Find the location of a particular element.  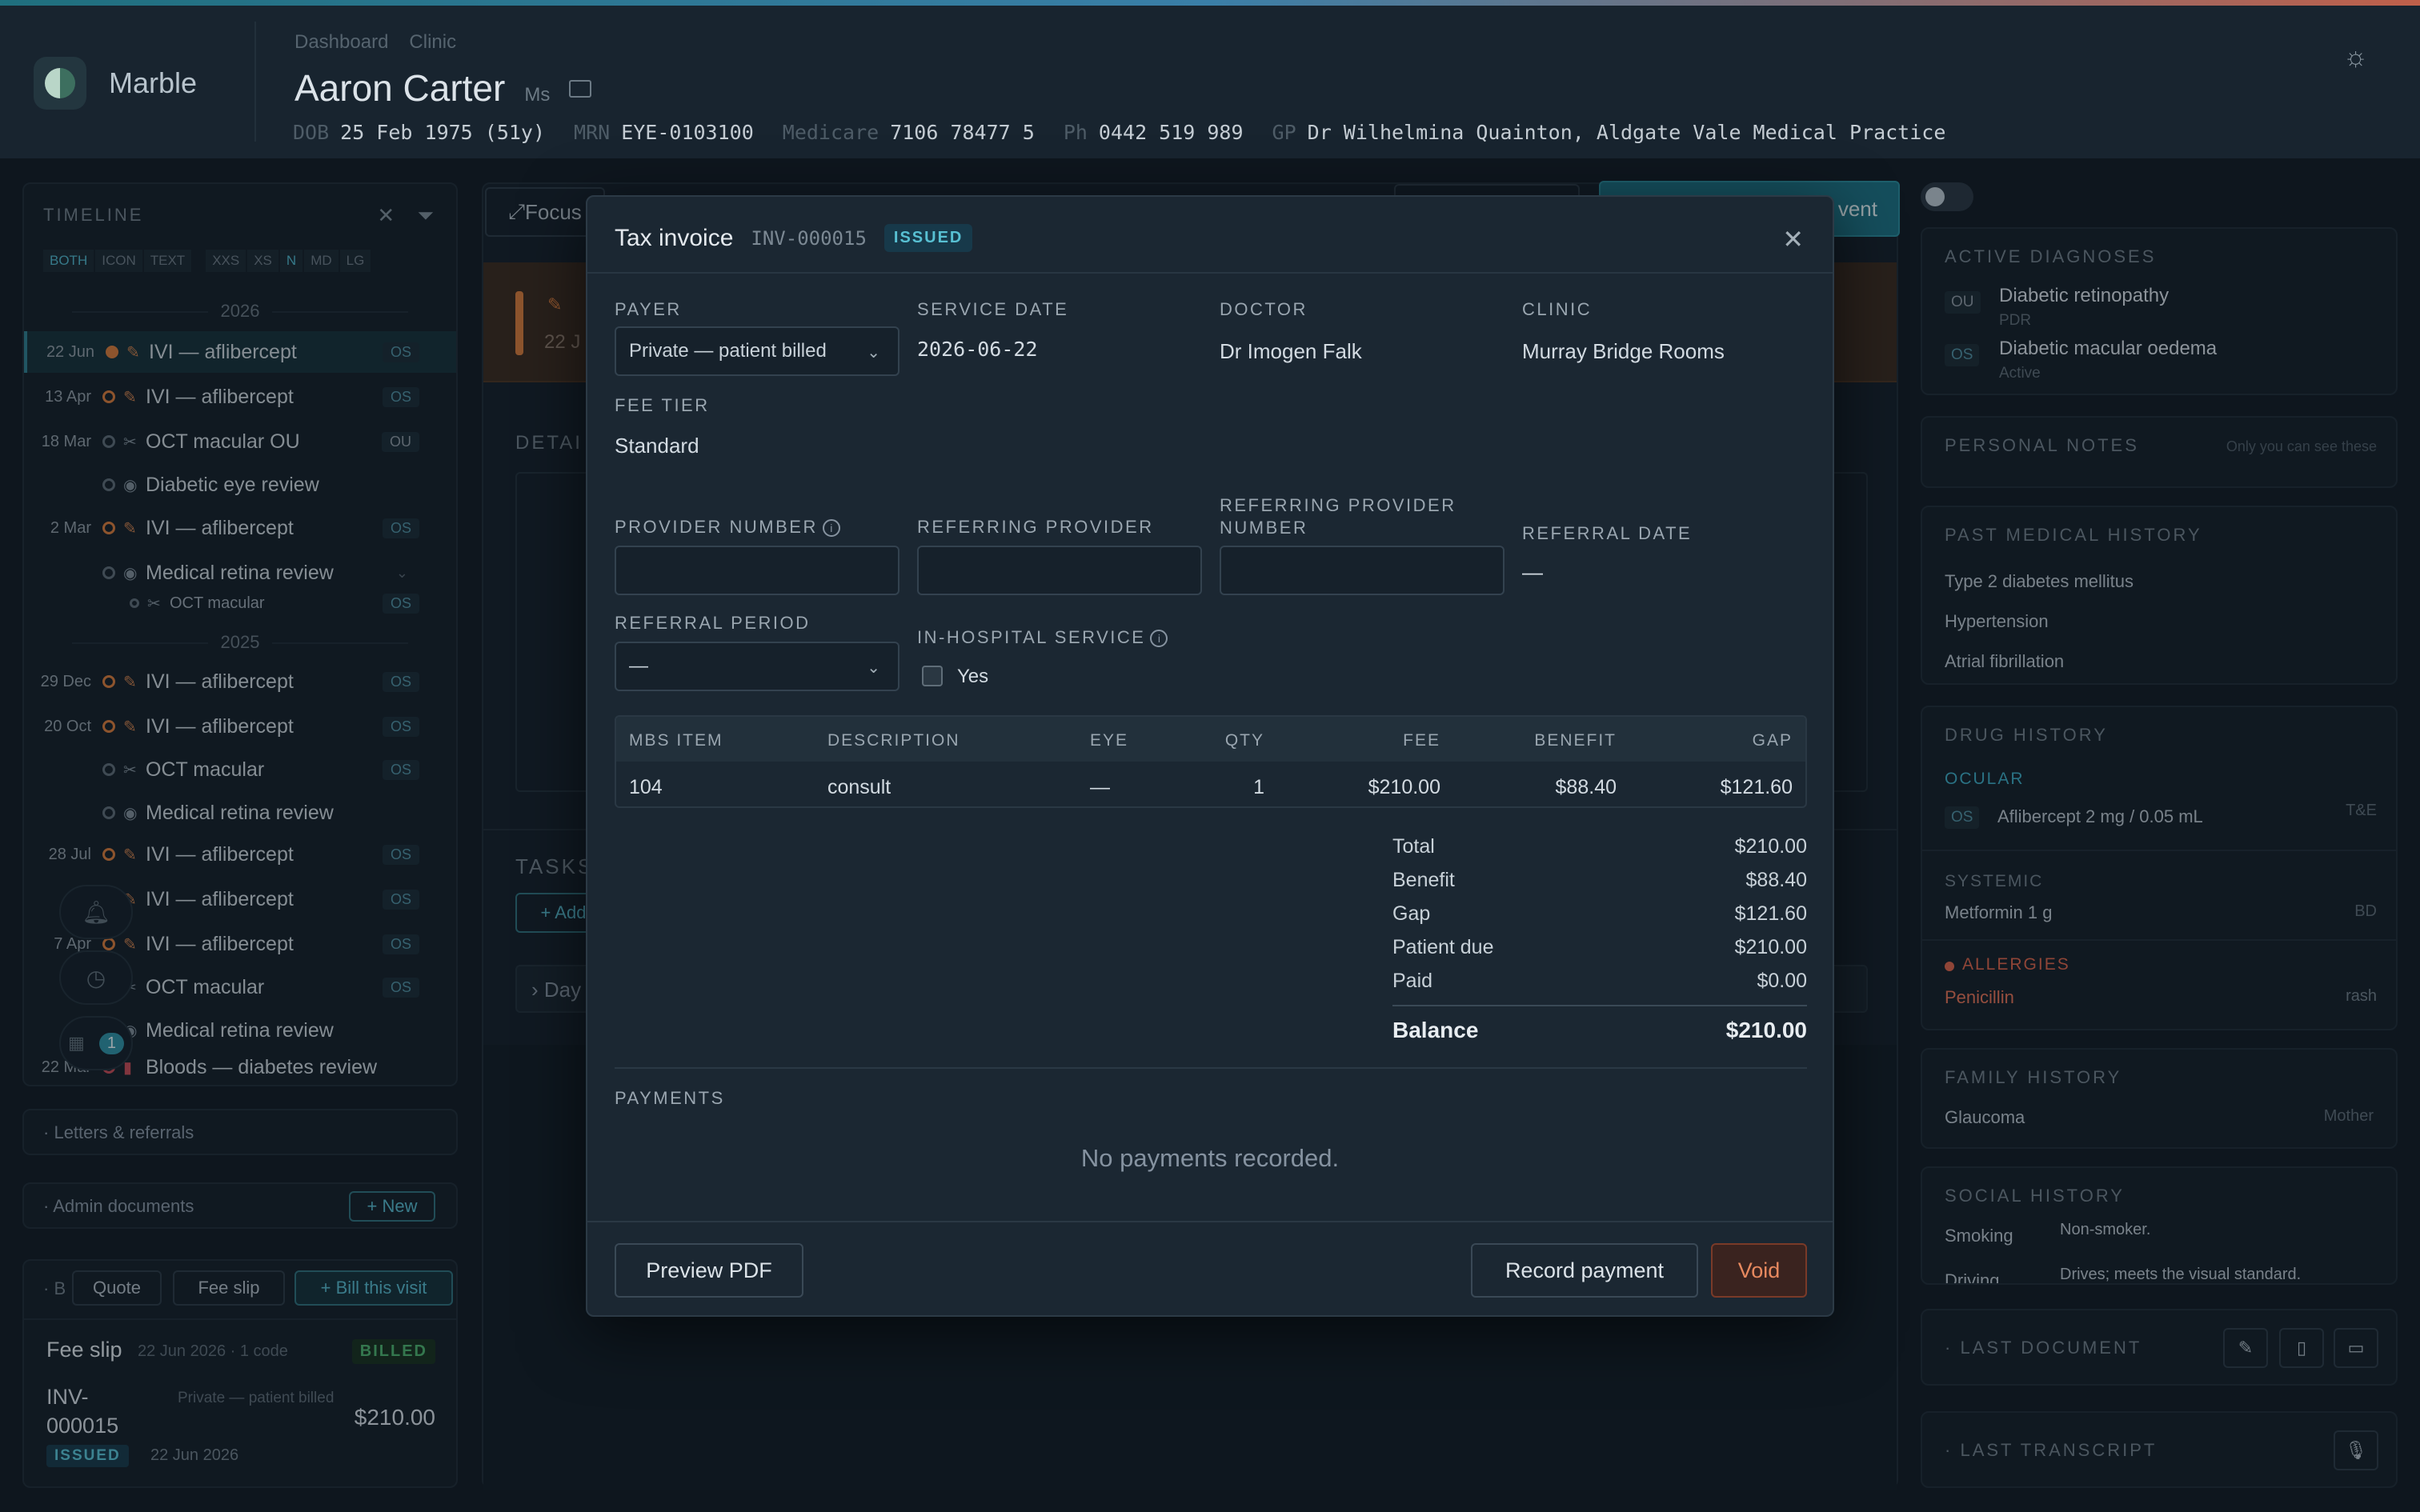

brand-name: Marble is located at coordinates (153, 82).